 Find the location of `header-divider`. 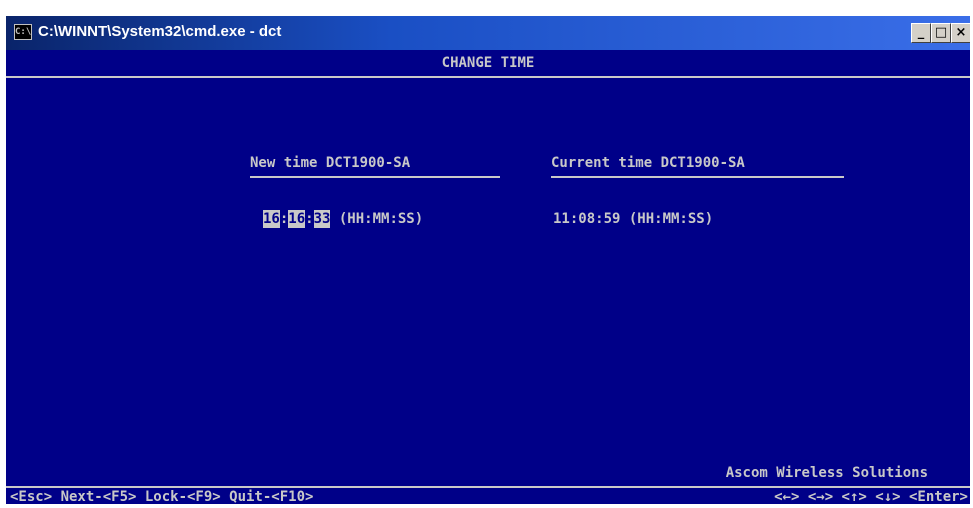

header-divider is located at coordinates (488, 77).